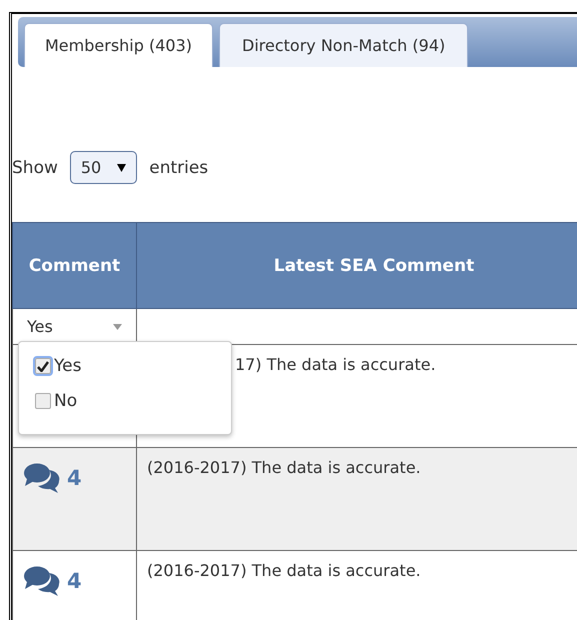  I want to click on show-label: Show, so click(35, 168).